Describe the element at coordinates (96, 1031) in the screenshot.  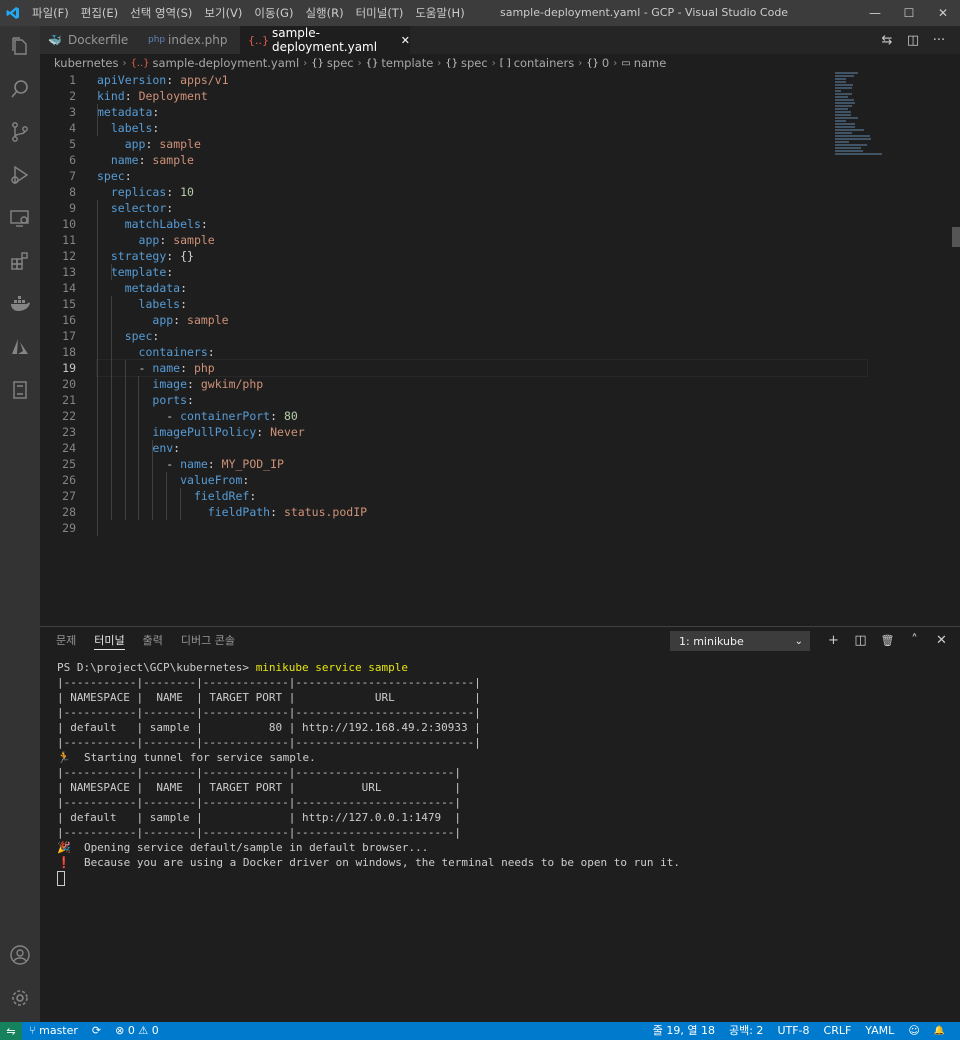
I see `sync-icon: ⟳` at that location.